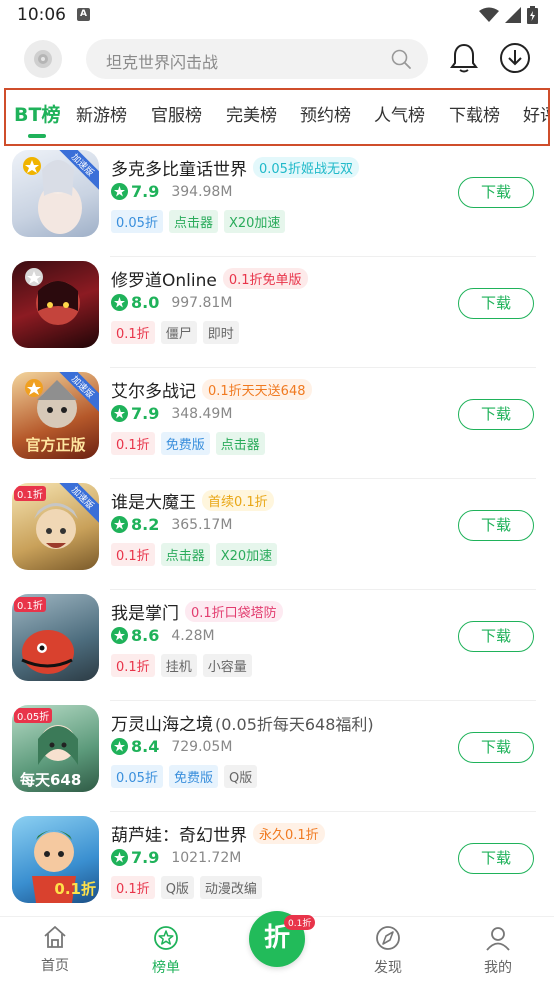 The height and width of the screenshot is (984, 554). I want to click on bottom-nav: 首页 榜单 折 0.1折 发现 我的, so click(277, 947).